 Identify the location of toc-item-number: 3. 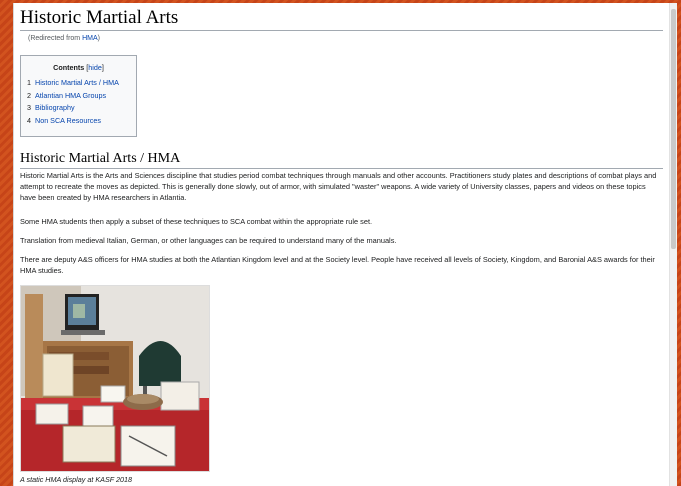
(29, 107).